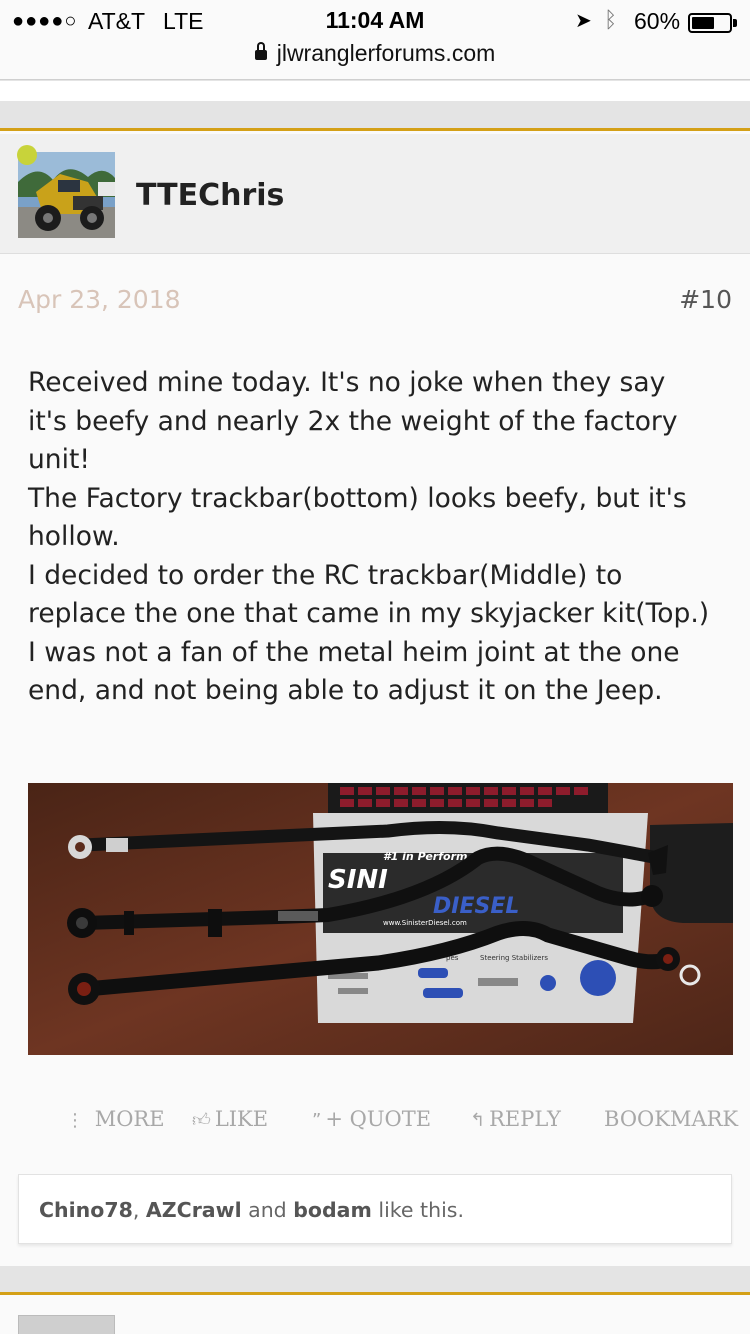 Image resolution: width=750 pixels, height=1334 pixels. I want to click on status-bar: ●●●●○ AT&T LTE 11:04 AM ➤ ᛒ 60%, so click(375, 21).